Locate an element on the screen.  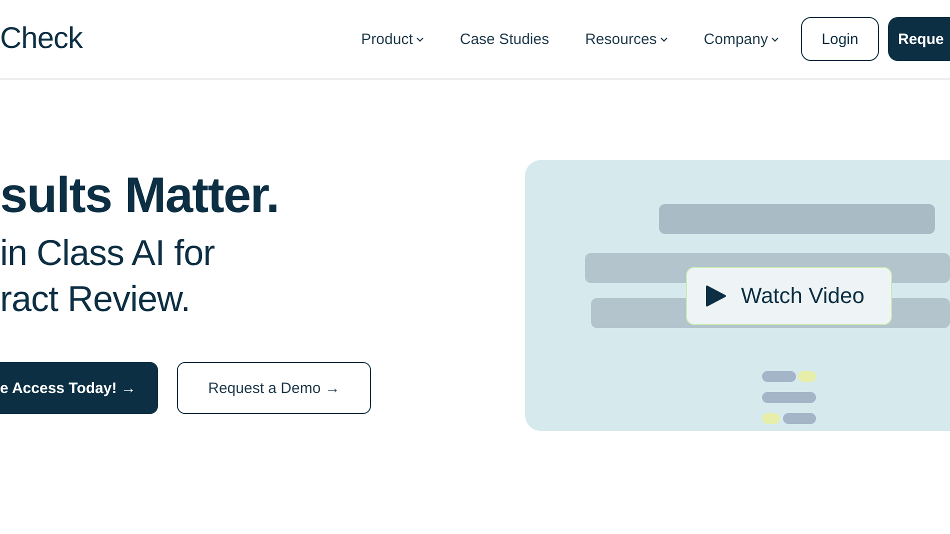
nav-link: Company is located at coordinates (741, 39).